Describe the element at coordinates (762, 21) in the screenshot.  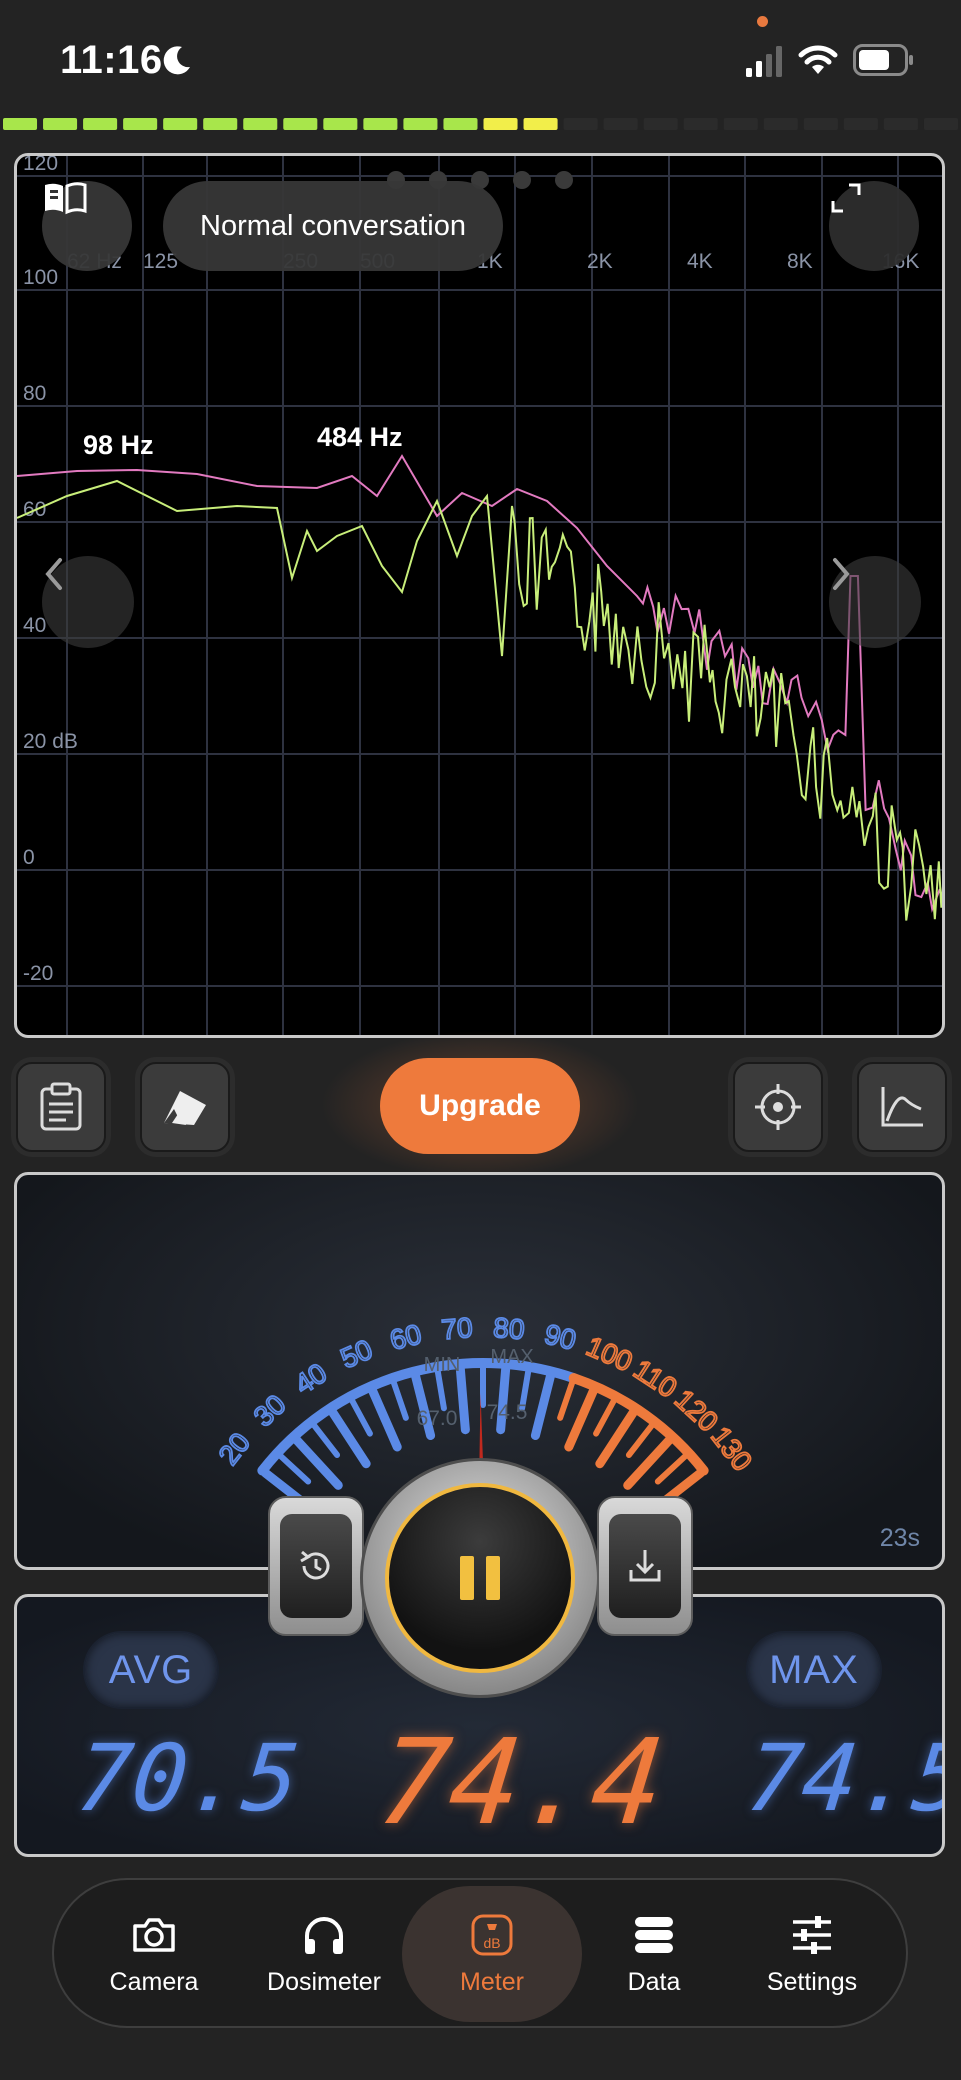
I see `camera-in-use-indicator` at that location.